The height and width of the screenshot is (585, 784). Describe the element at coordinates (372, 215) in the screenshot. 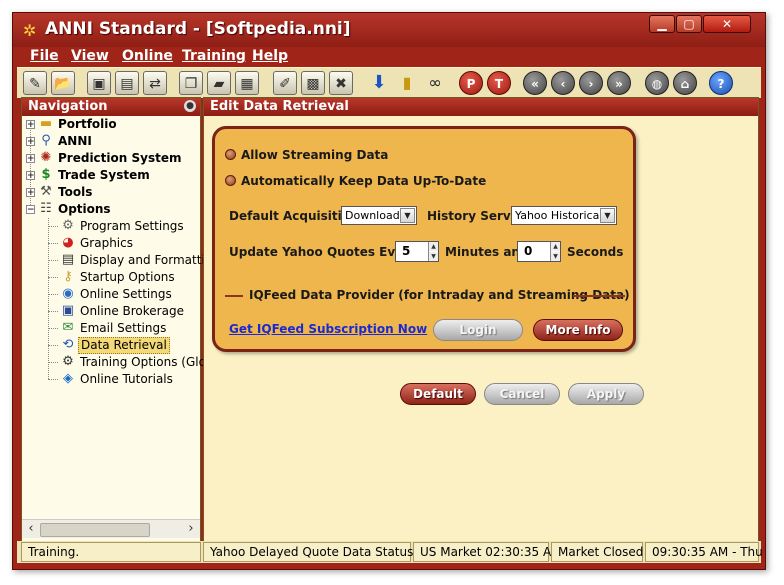

I see `default-acquisition-value: Download` at that location.